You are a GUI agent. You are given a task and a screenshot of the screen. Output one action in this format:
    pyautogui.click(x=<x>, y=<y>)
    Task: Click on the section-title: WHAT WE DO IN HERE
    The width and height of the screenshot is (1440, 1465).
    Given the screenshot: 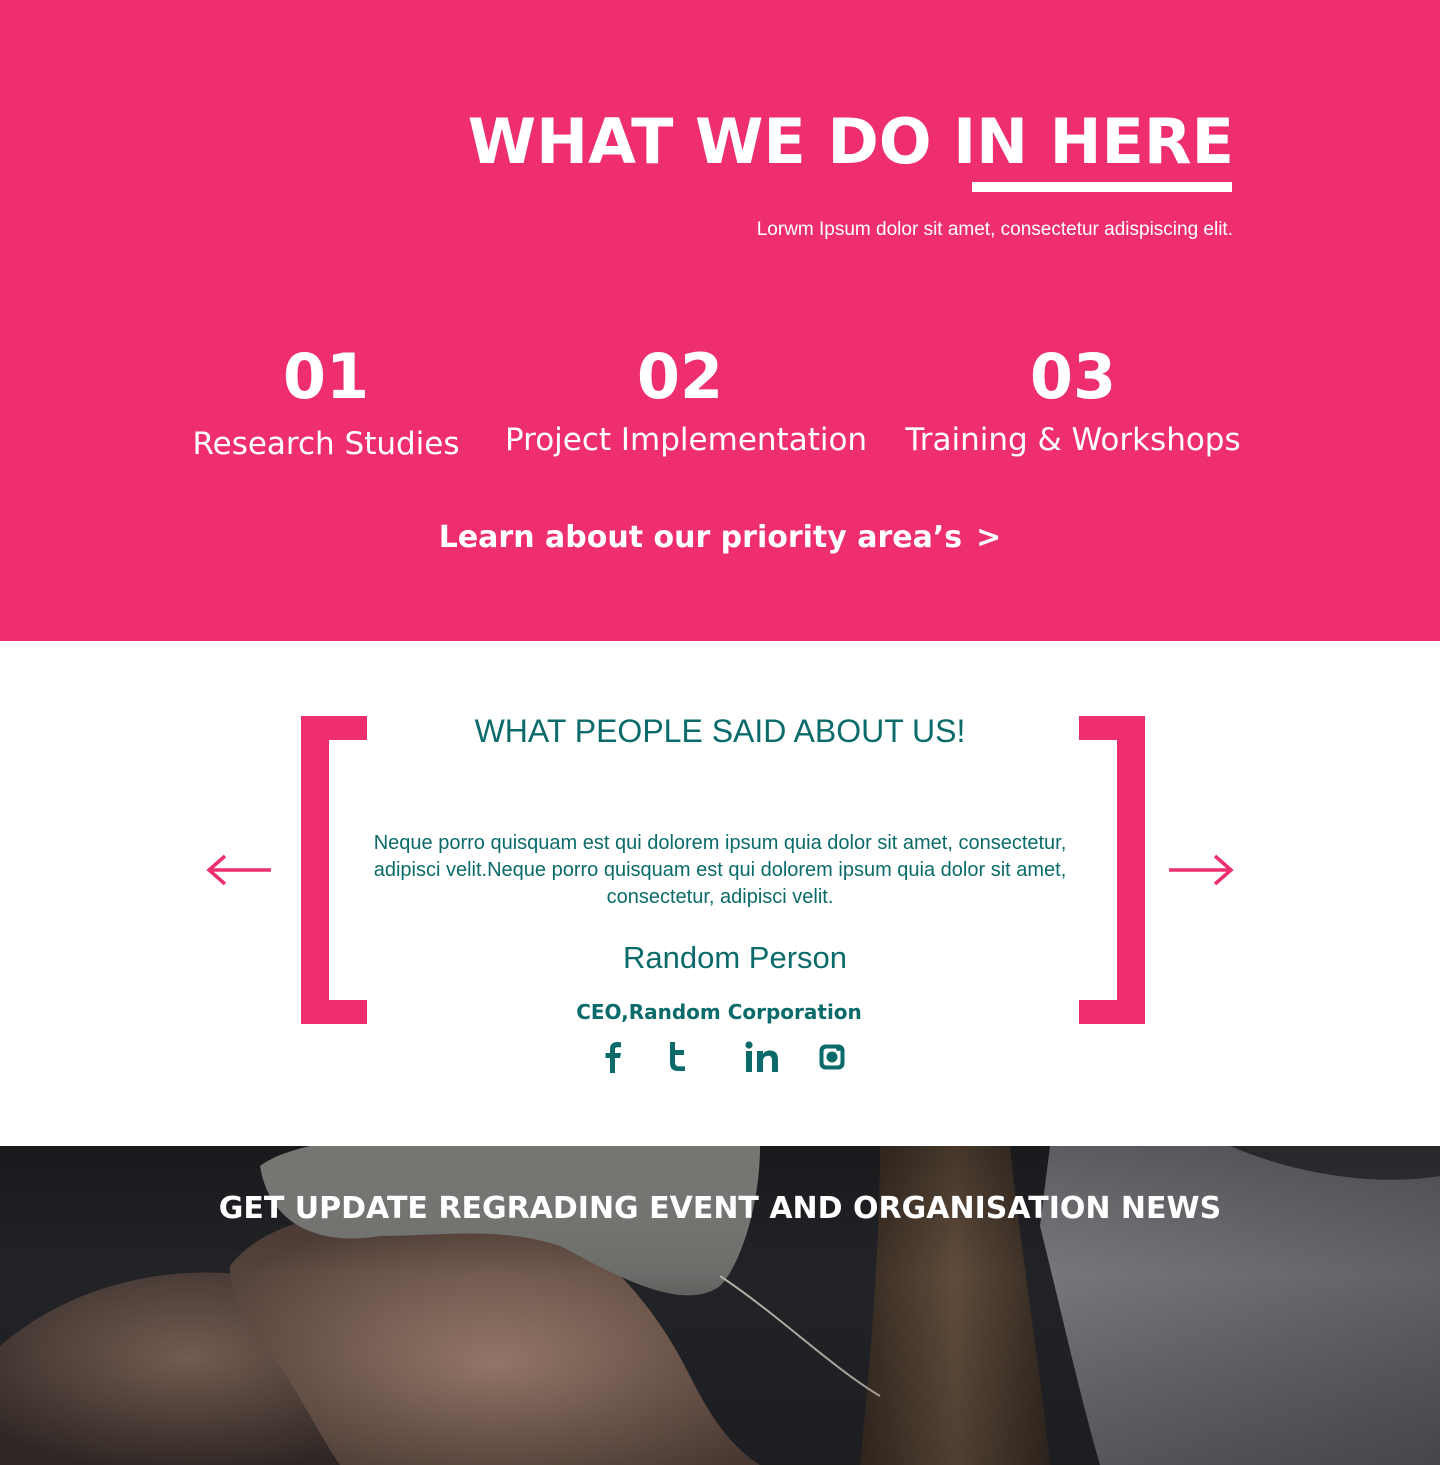 What is the action you would take?
    pyautogui.click(x=851, y=142)
    